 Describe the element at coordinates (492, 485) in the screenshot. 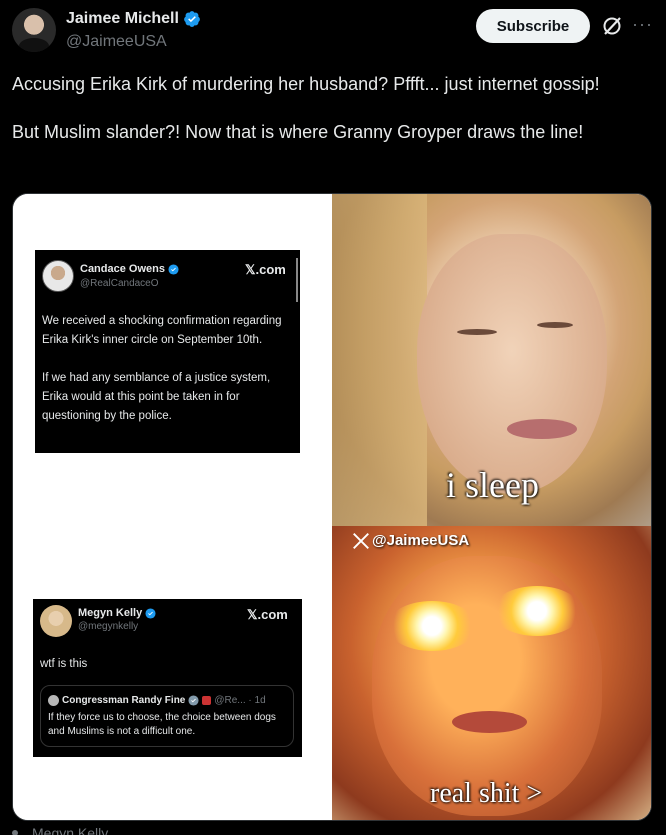

I see `caption-i-sleep: i sleep` at that location.